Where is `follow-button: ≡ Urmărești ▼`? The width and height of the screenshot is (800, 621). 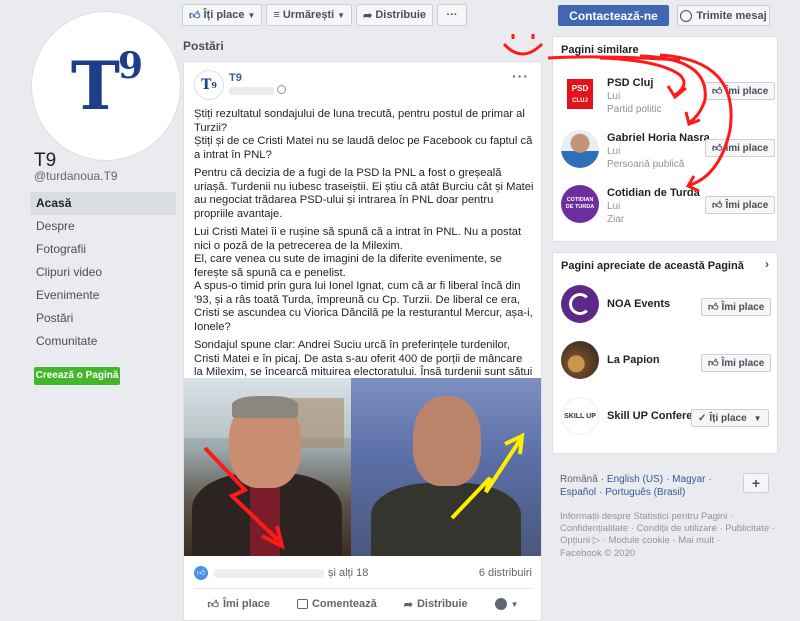
follow-button: ≡ Urmărești ▼ is located at coordinates (309, 15).